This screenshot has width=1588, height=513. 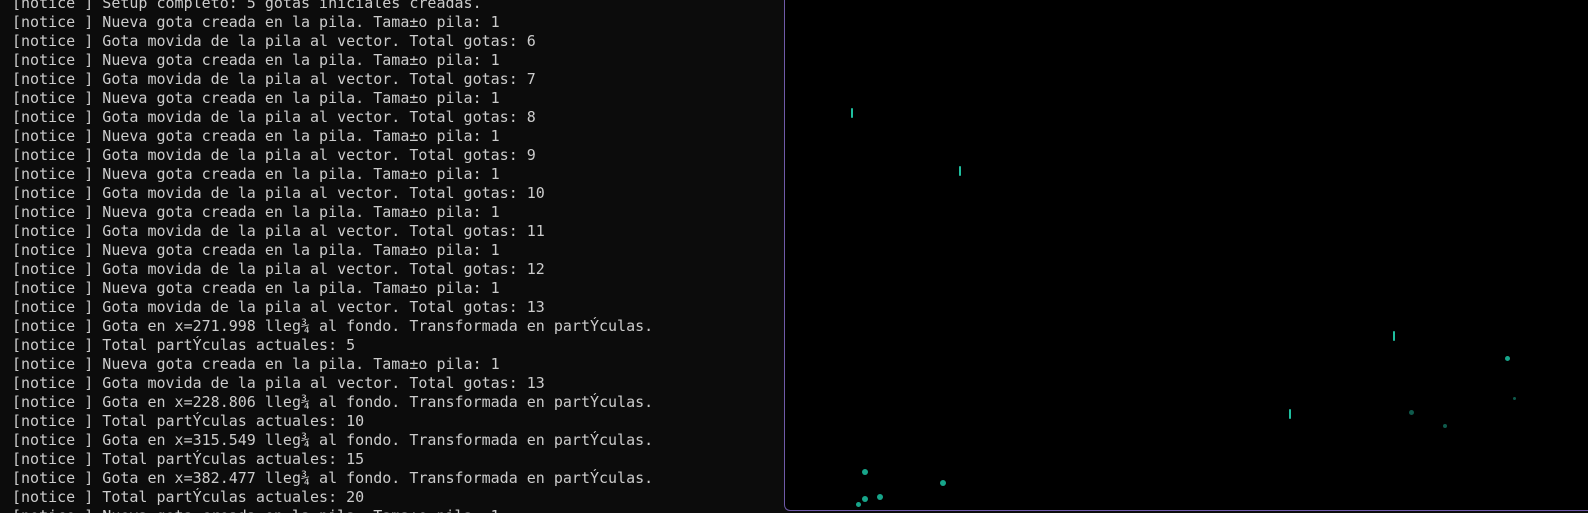 What do you see at coordinates (188, 497) in the screenshot?
I see `console-line: [notice ] Total partÝculas actuales: 20` at bounding box center [188, 497].